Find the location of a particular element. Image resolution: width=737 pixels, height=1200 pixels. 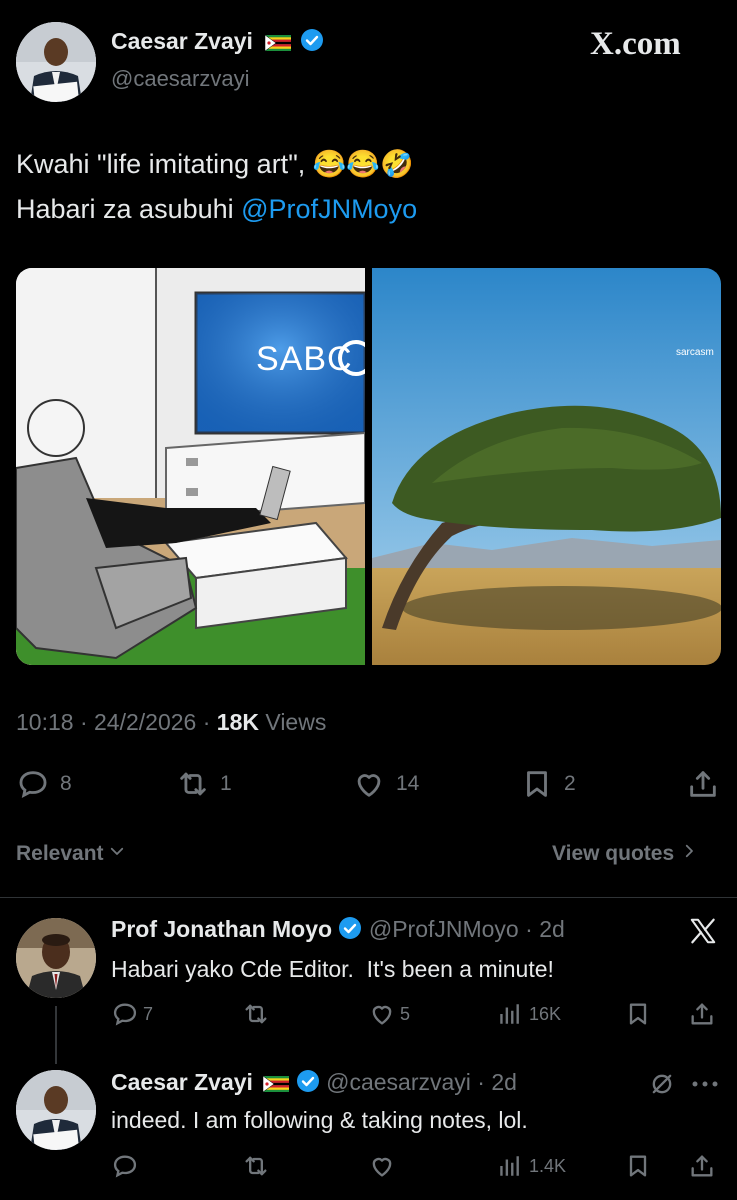

post-text-line-2: Habari za asubuhi is located at coordinates (129, 209).